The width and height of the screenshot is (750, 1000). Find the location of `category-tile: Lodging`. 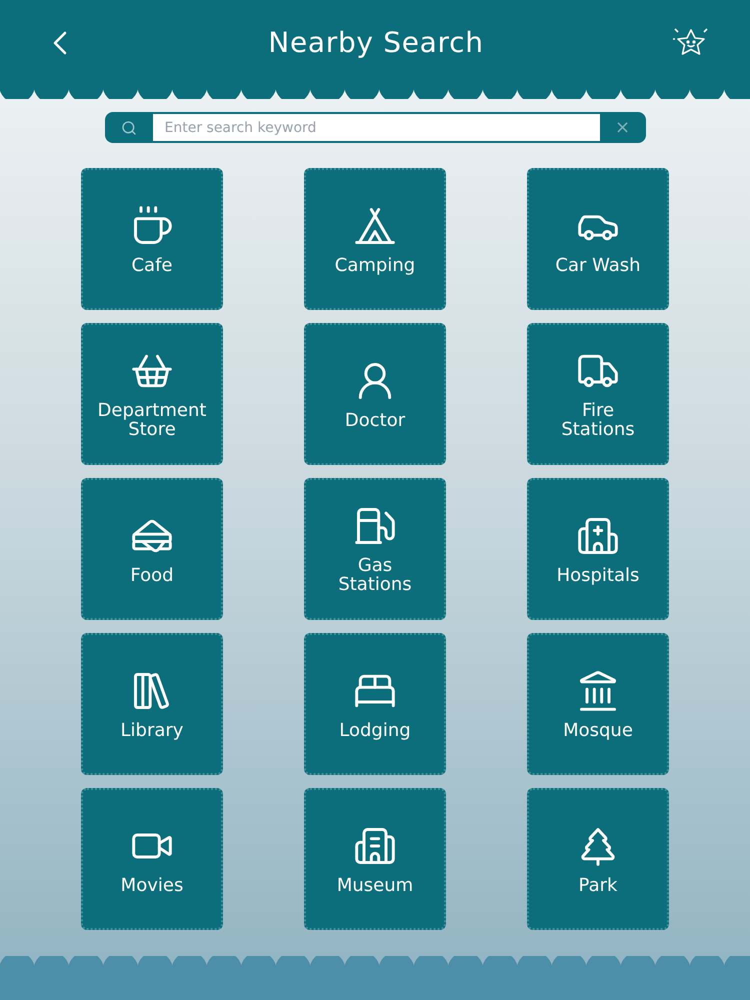

category-tile: Lodging is located at coordinates (375, 704).